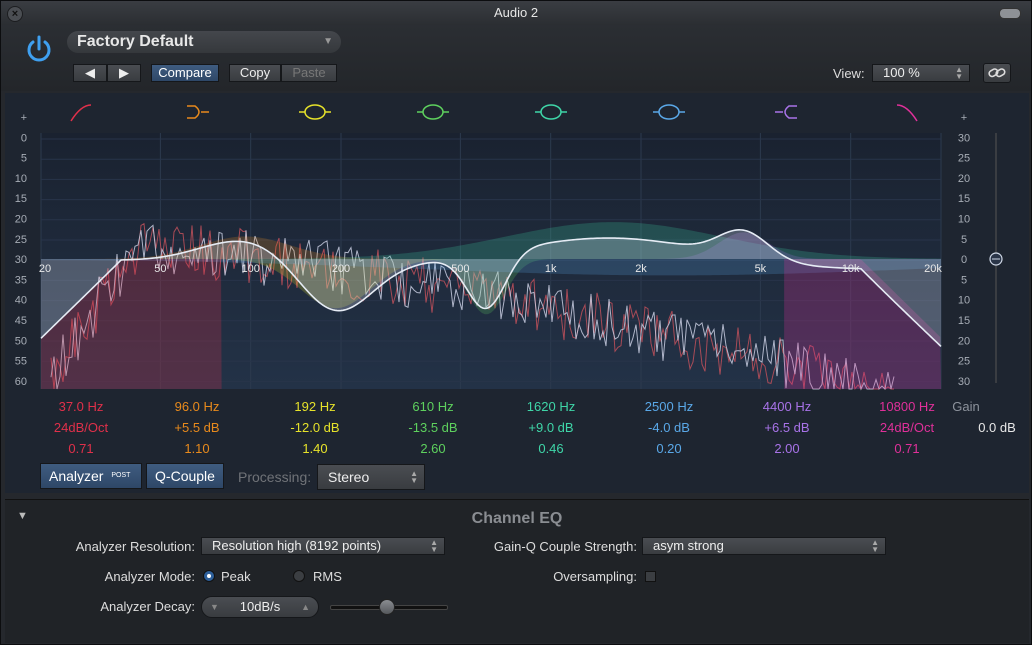  Describe the element at coordinates (964, 118) in the screenshot. I see `right-scale-tick: +` at that location.